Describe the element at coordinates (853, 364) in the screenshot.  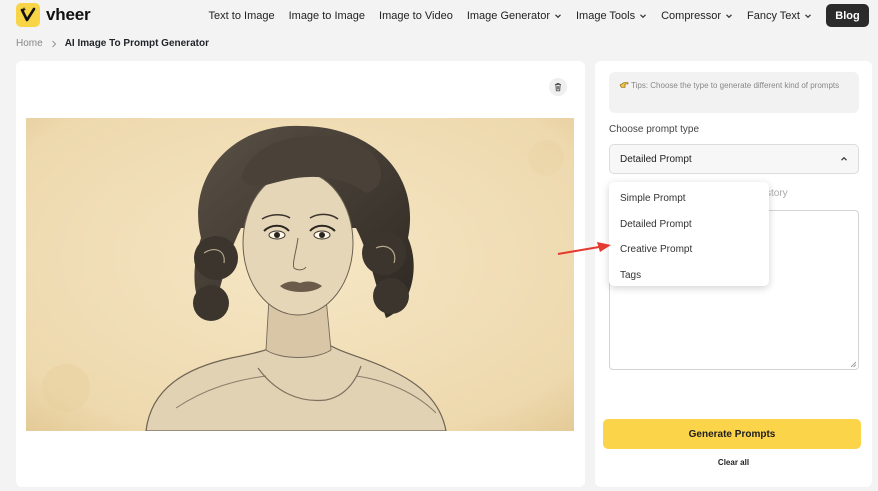
I see `resize-grip-icon` at that location.